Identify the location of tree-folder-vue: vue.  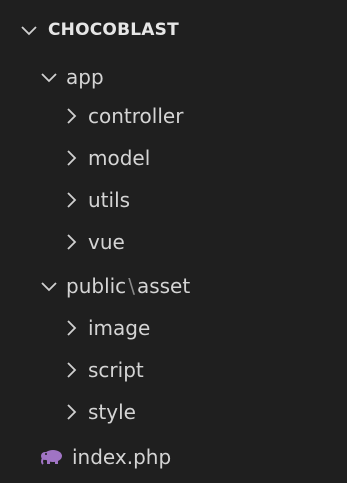
(173, 242).